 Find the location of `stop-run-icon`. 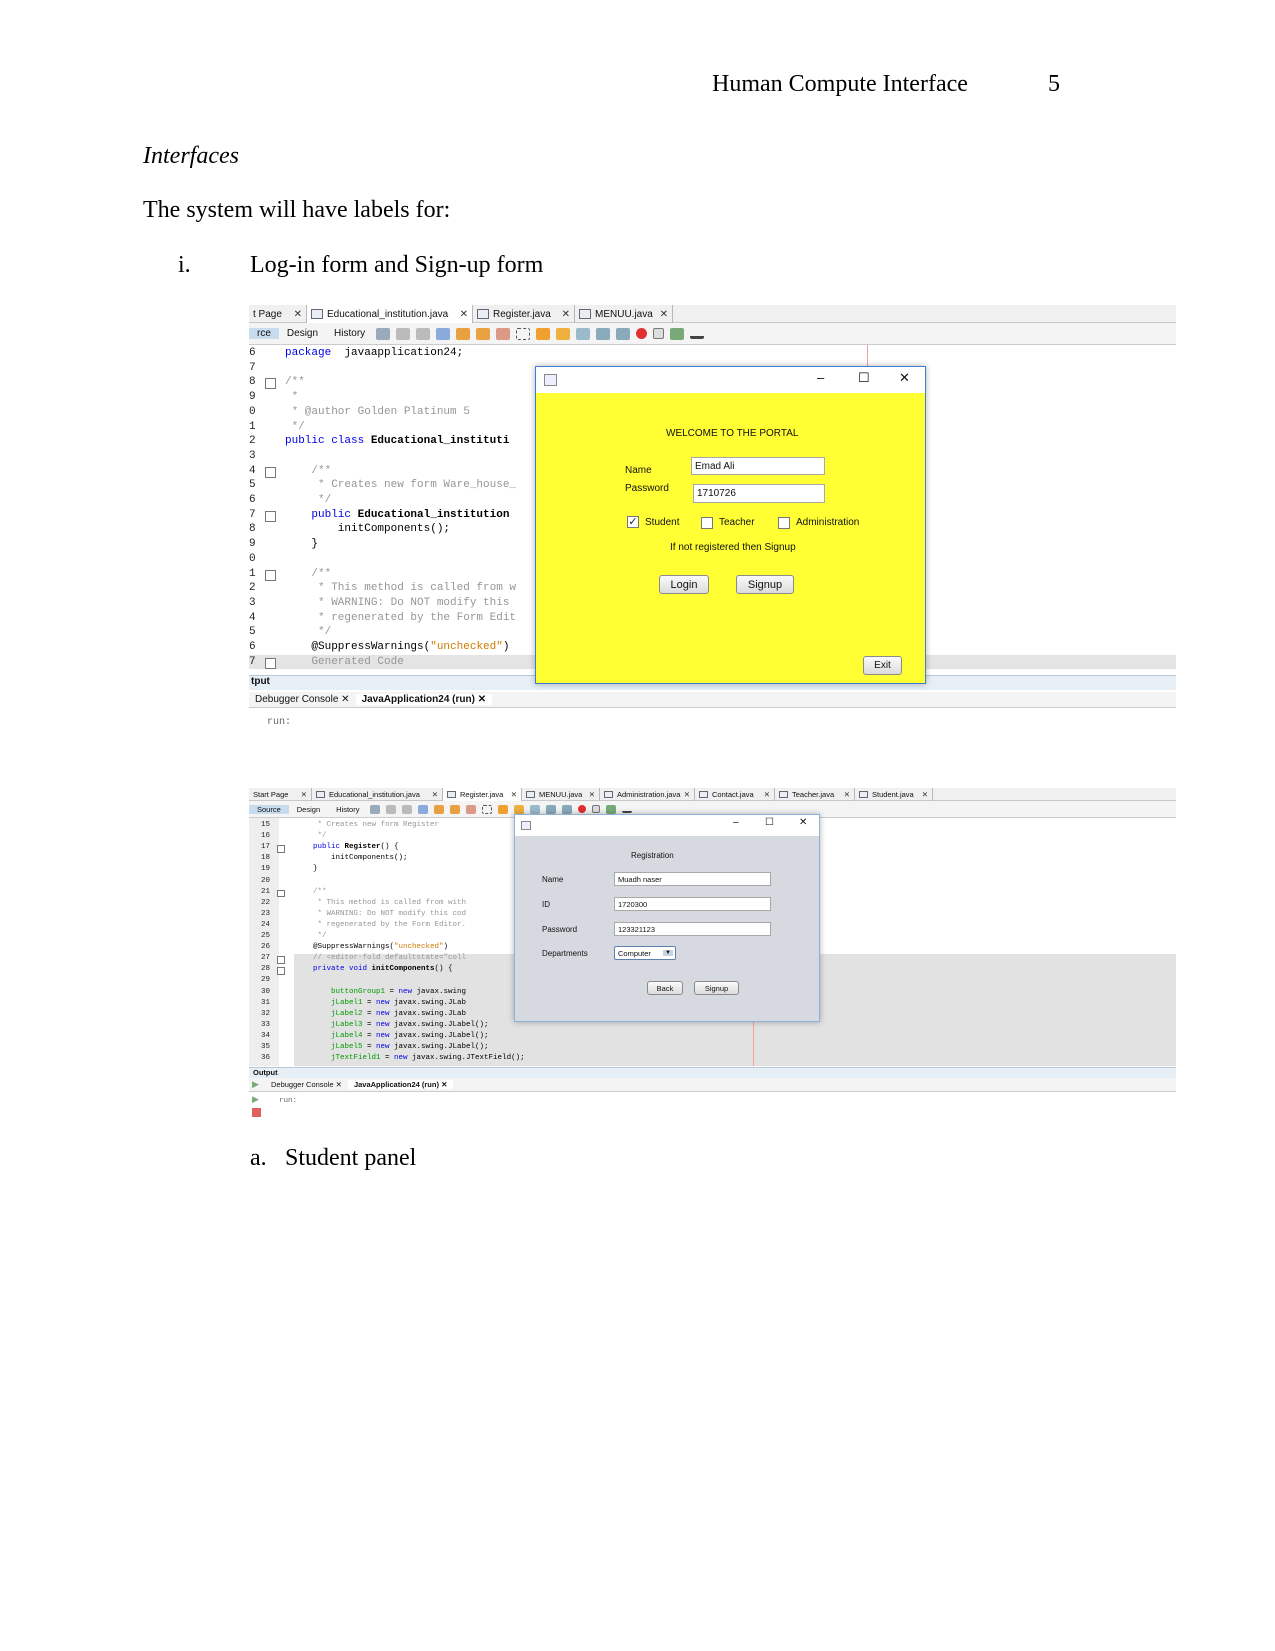

stop-run-icon is located at coordinates (256, 1112).